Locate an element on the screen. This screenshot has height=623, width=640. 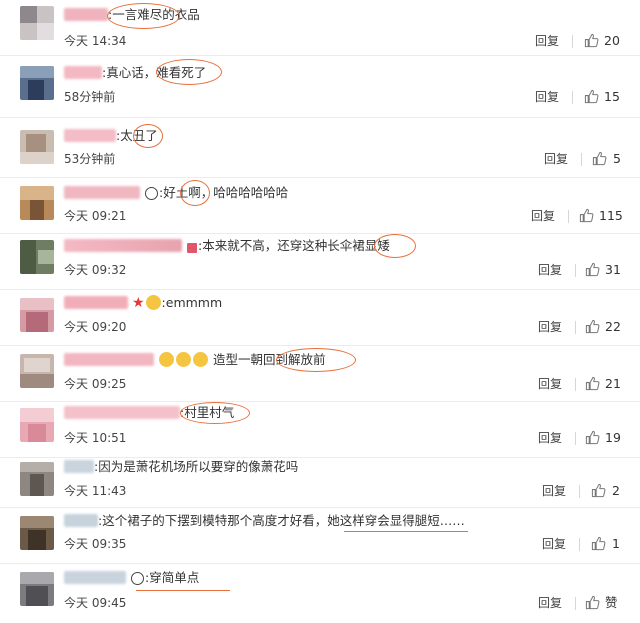
like-count: 22 is located at coordinates (613, 326).